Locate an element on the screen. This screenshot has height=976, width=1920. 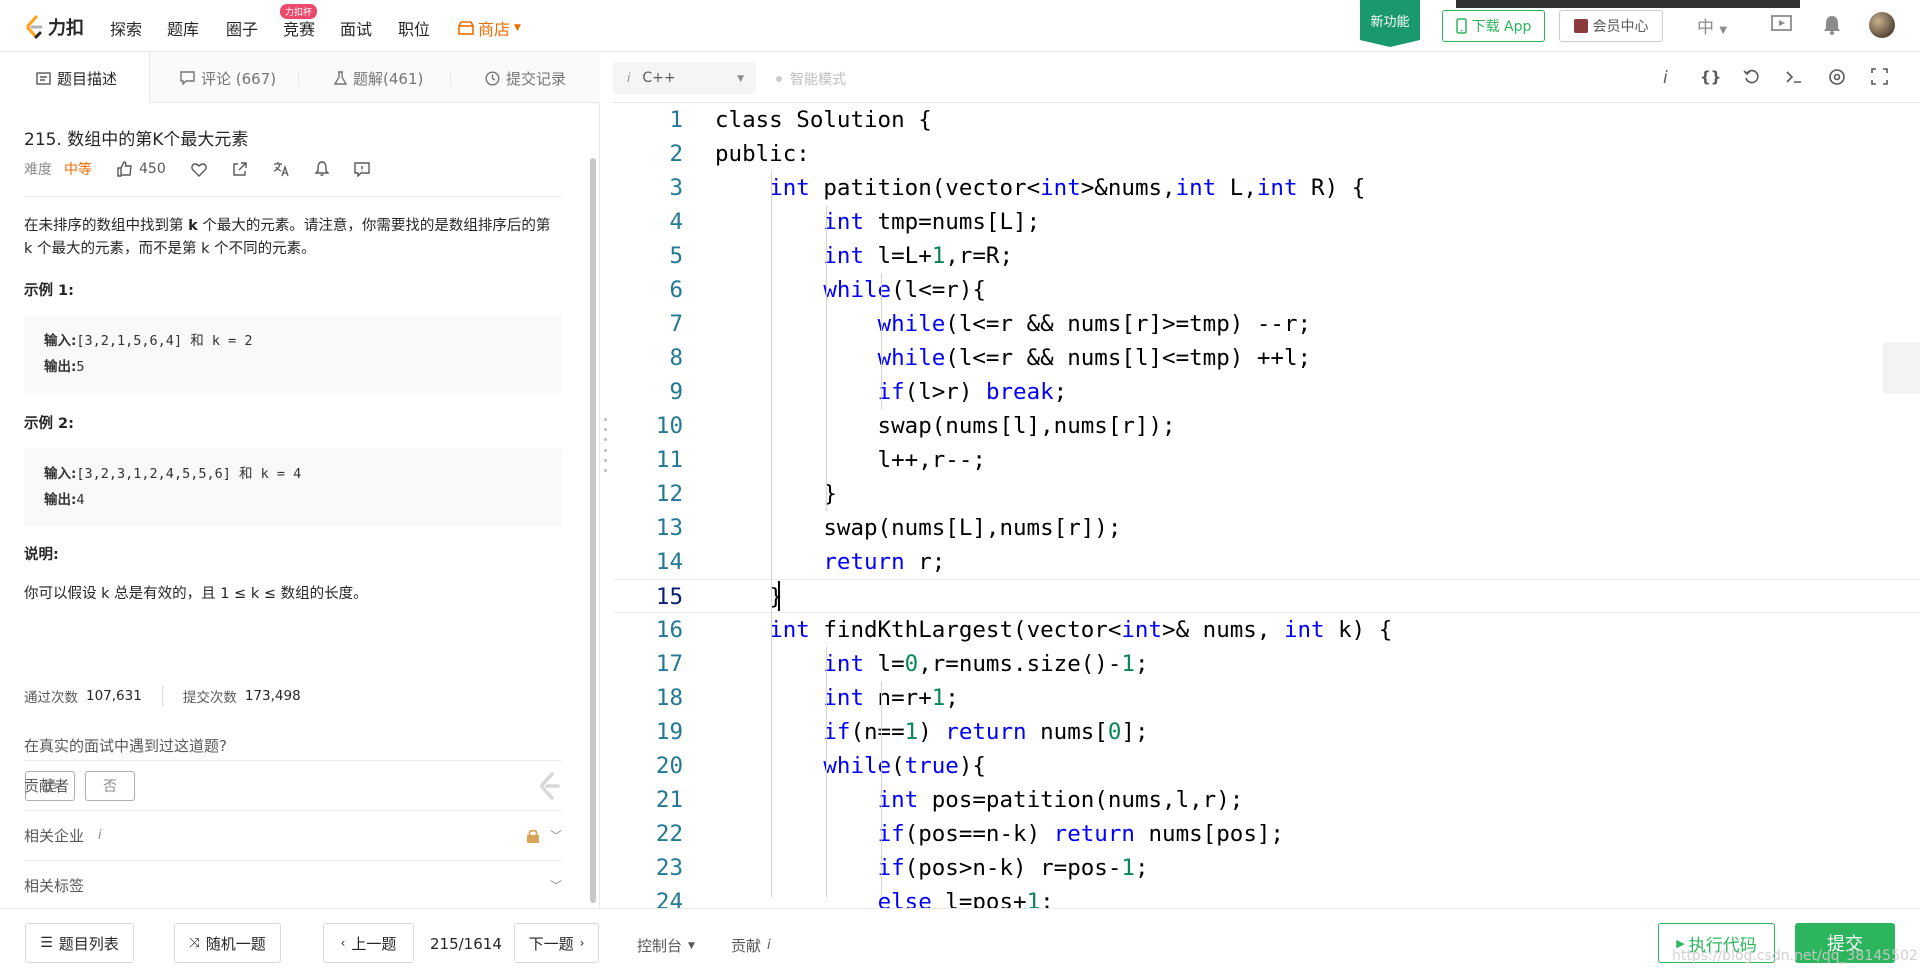
code-line: 10 swap(nums[l],nums[r]); is located at coordinates (1266, 426).